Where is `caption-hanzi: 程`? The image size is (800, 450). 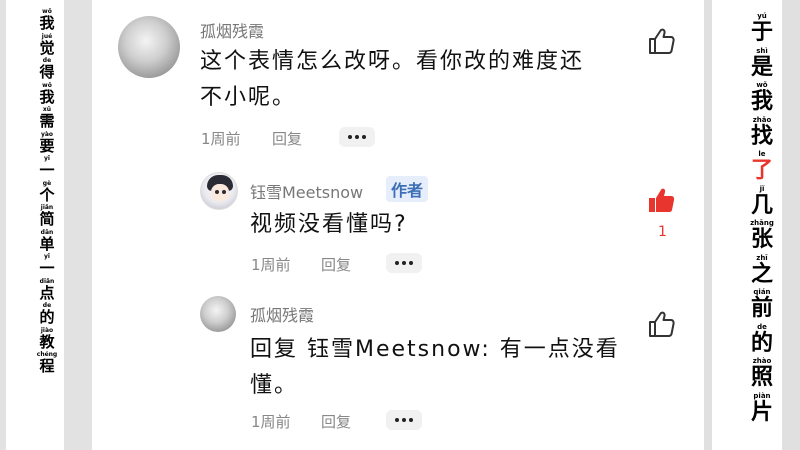 caption-hanzi: 程 is located at coordinates (47, 366).